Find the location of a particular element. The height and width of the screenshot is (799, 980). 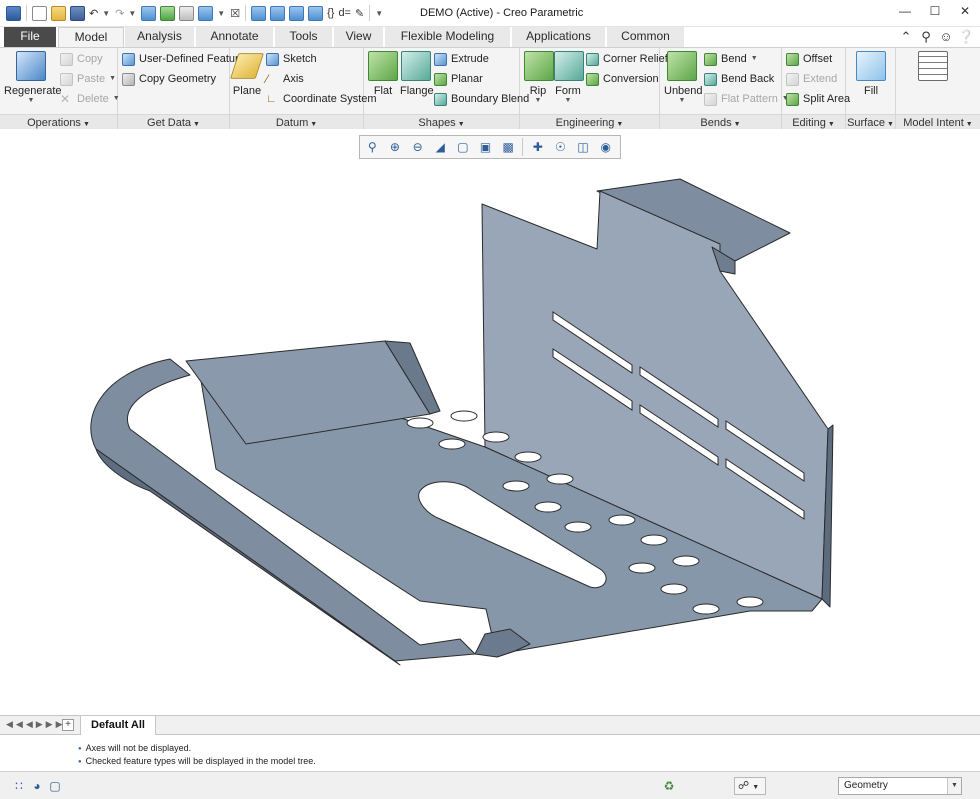

minimize-icon: — is located at coordinates (905, 11).